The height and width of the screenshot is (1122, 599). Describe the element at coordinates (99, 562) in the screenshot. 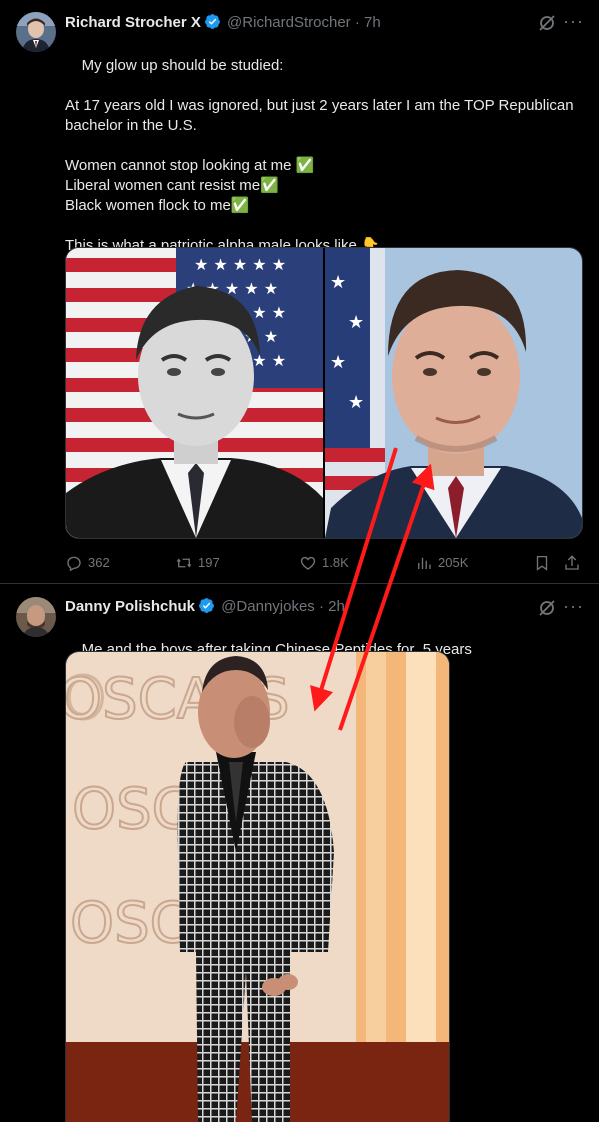

I see `reply-count: 362` at that location.